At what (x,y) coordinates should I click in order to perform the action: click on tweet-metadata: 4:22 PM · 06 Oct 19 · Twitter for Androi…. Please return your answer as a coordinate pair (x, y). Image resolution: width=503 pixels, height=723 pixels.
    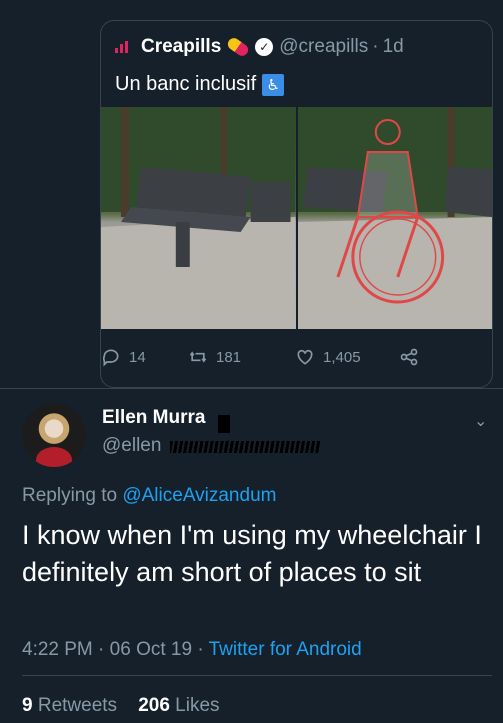
    Looking at the image, I should click on (192, 650).